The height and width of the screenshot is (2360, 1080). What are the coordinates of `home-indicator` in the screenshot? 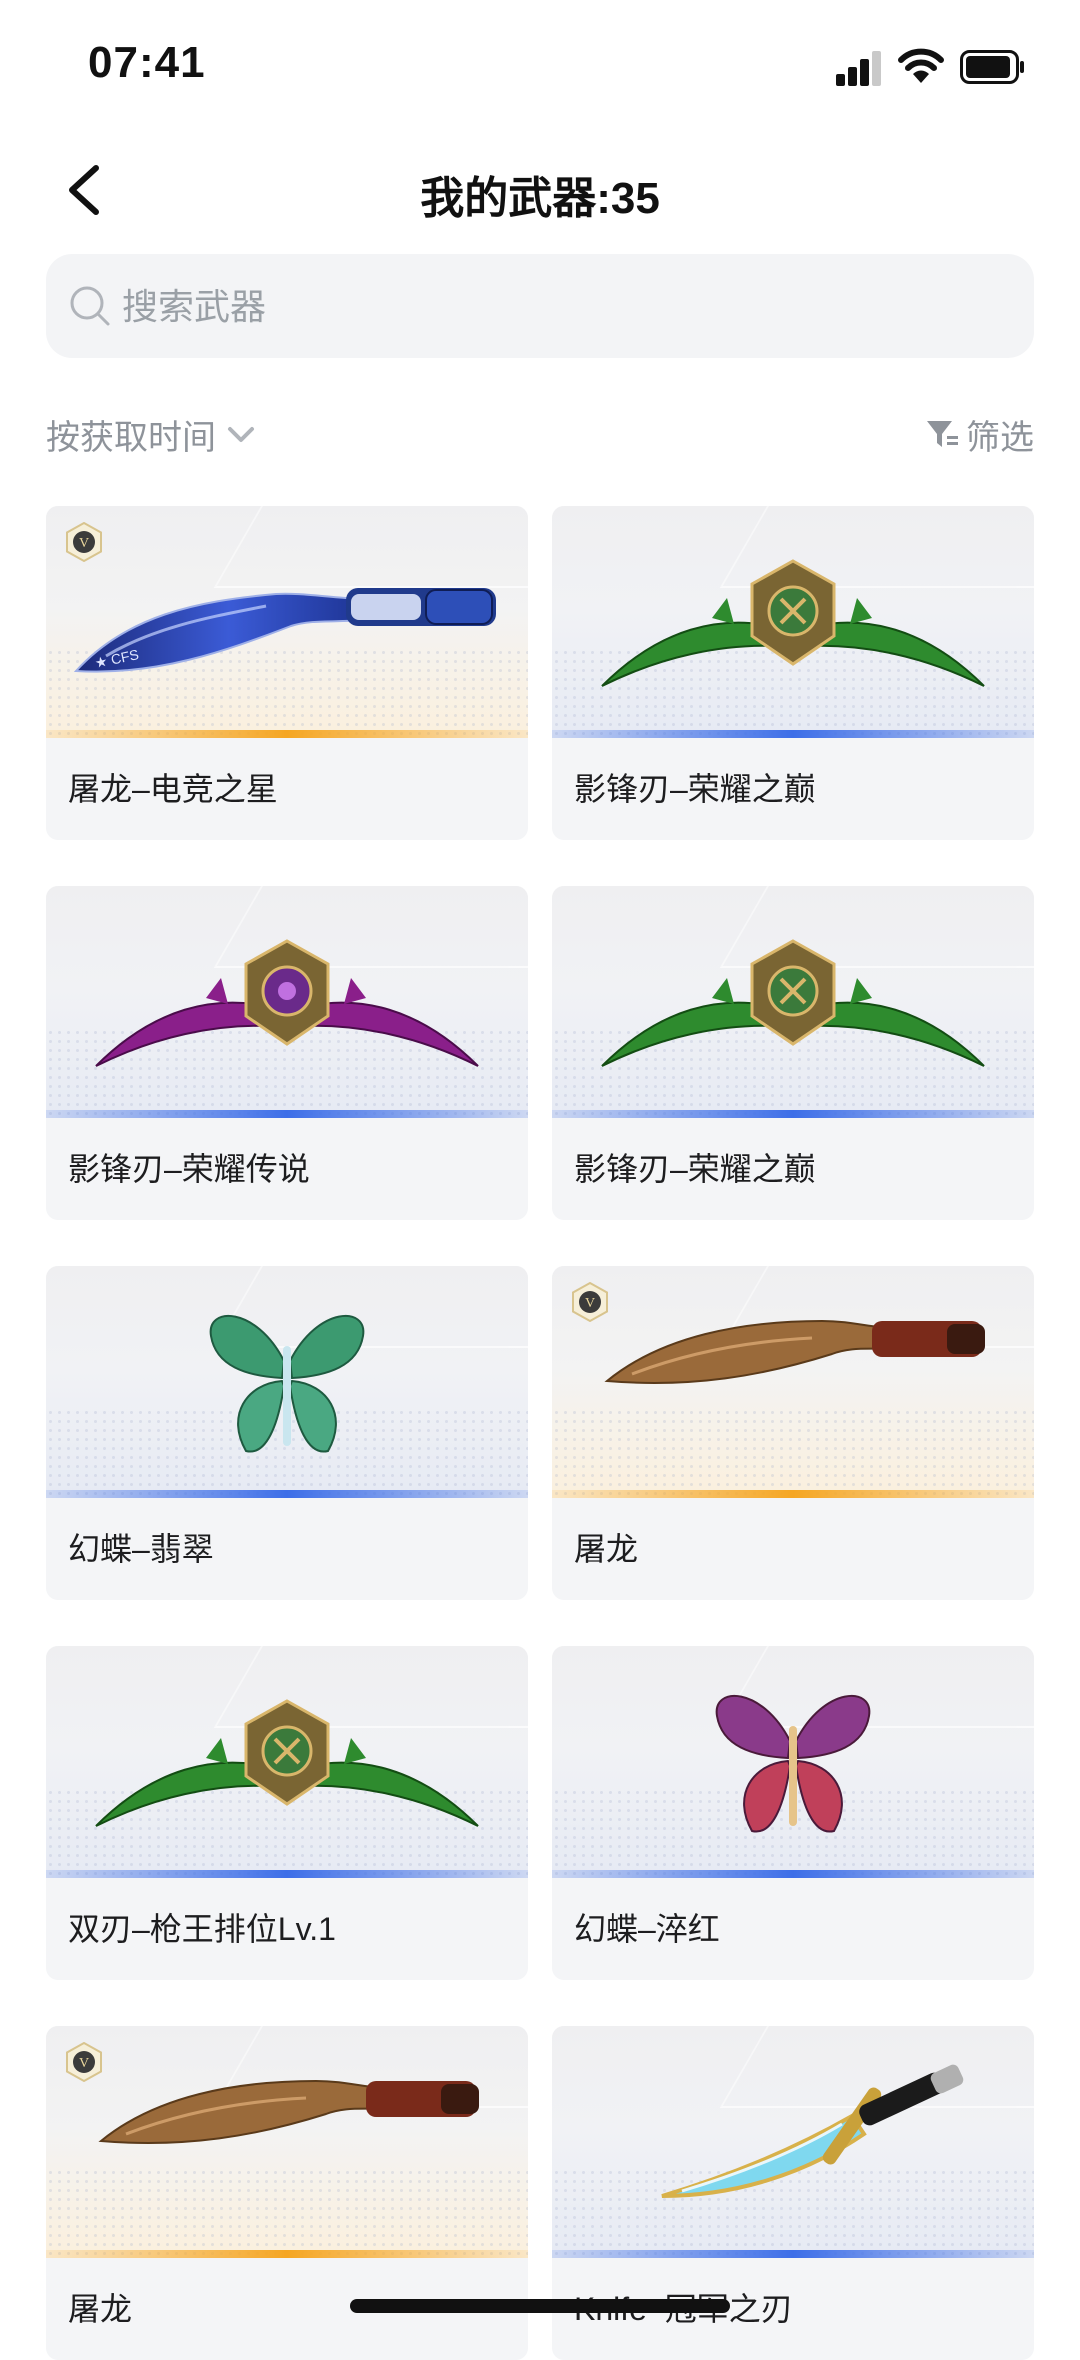 It's located at (540, 2306).